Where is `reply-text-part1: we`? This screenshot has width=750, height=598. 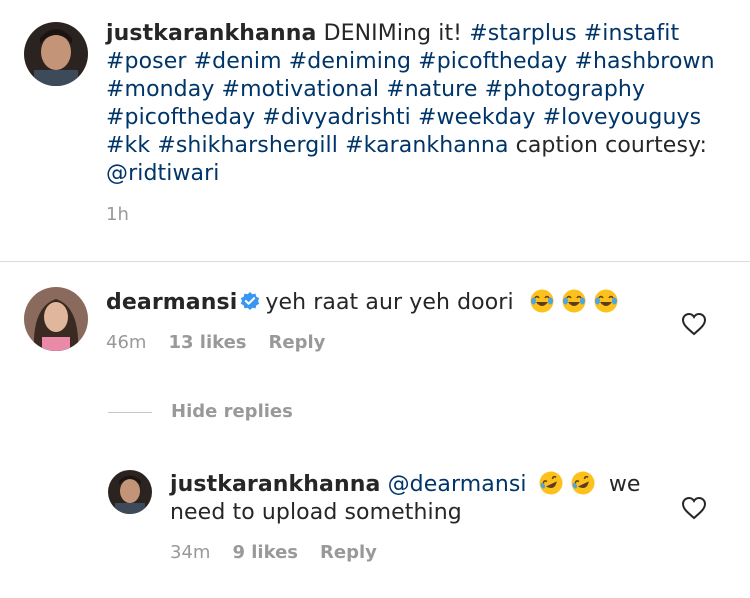
reply-text-part1: we is located at coordinates (624, 484).